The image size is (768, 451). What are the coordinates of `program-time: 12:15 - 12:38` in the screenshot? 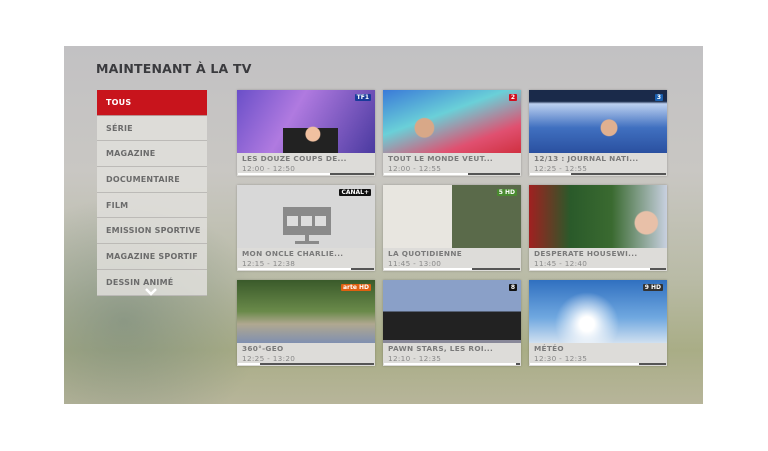 It's located at (269, 263).